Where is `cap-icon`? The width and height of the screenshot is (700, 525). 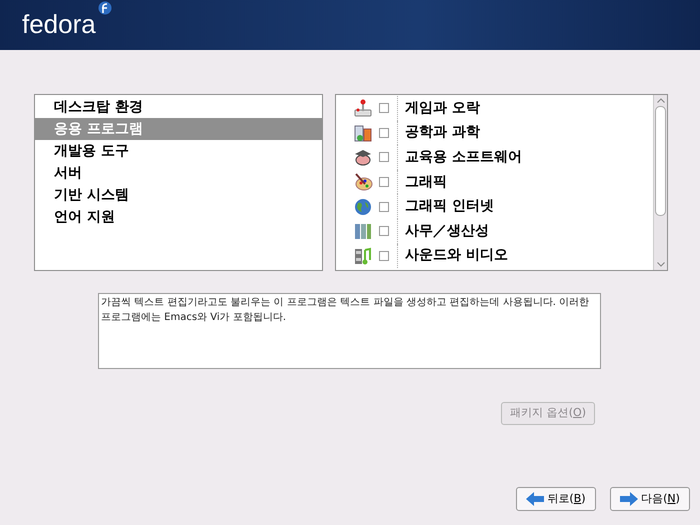 cap-icon is located at coordinates (363, 157).